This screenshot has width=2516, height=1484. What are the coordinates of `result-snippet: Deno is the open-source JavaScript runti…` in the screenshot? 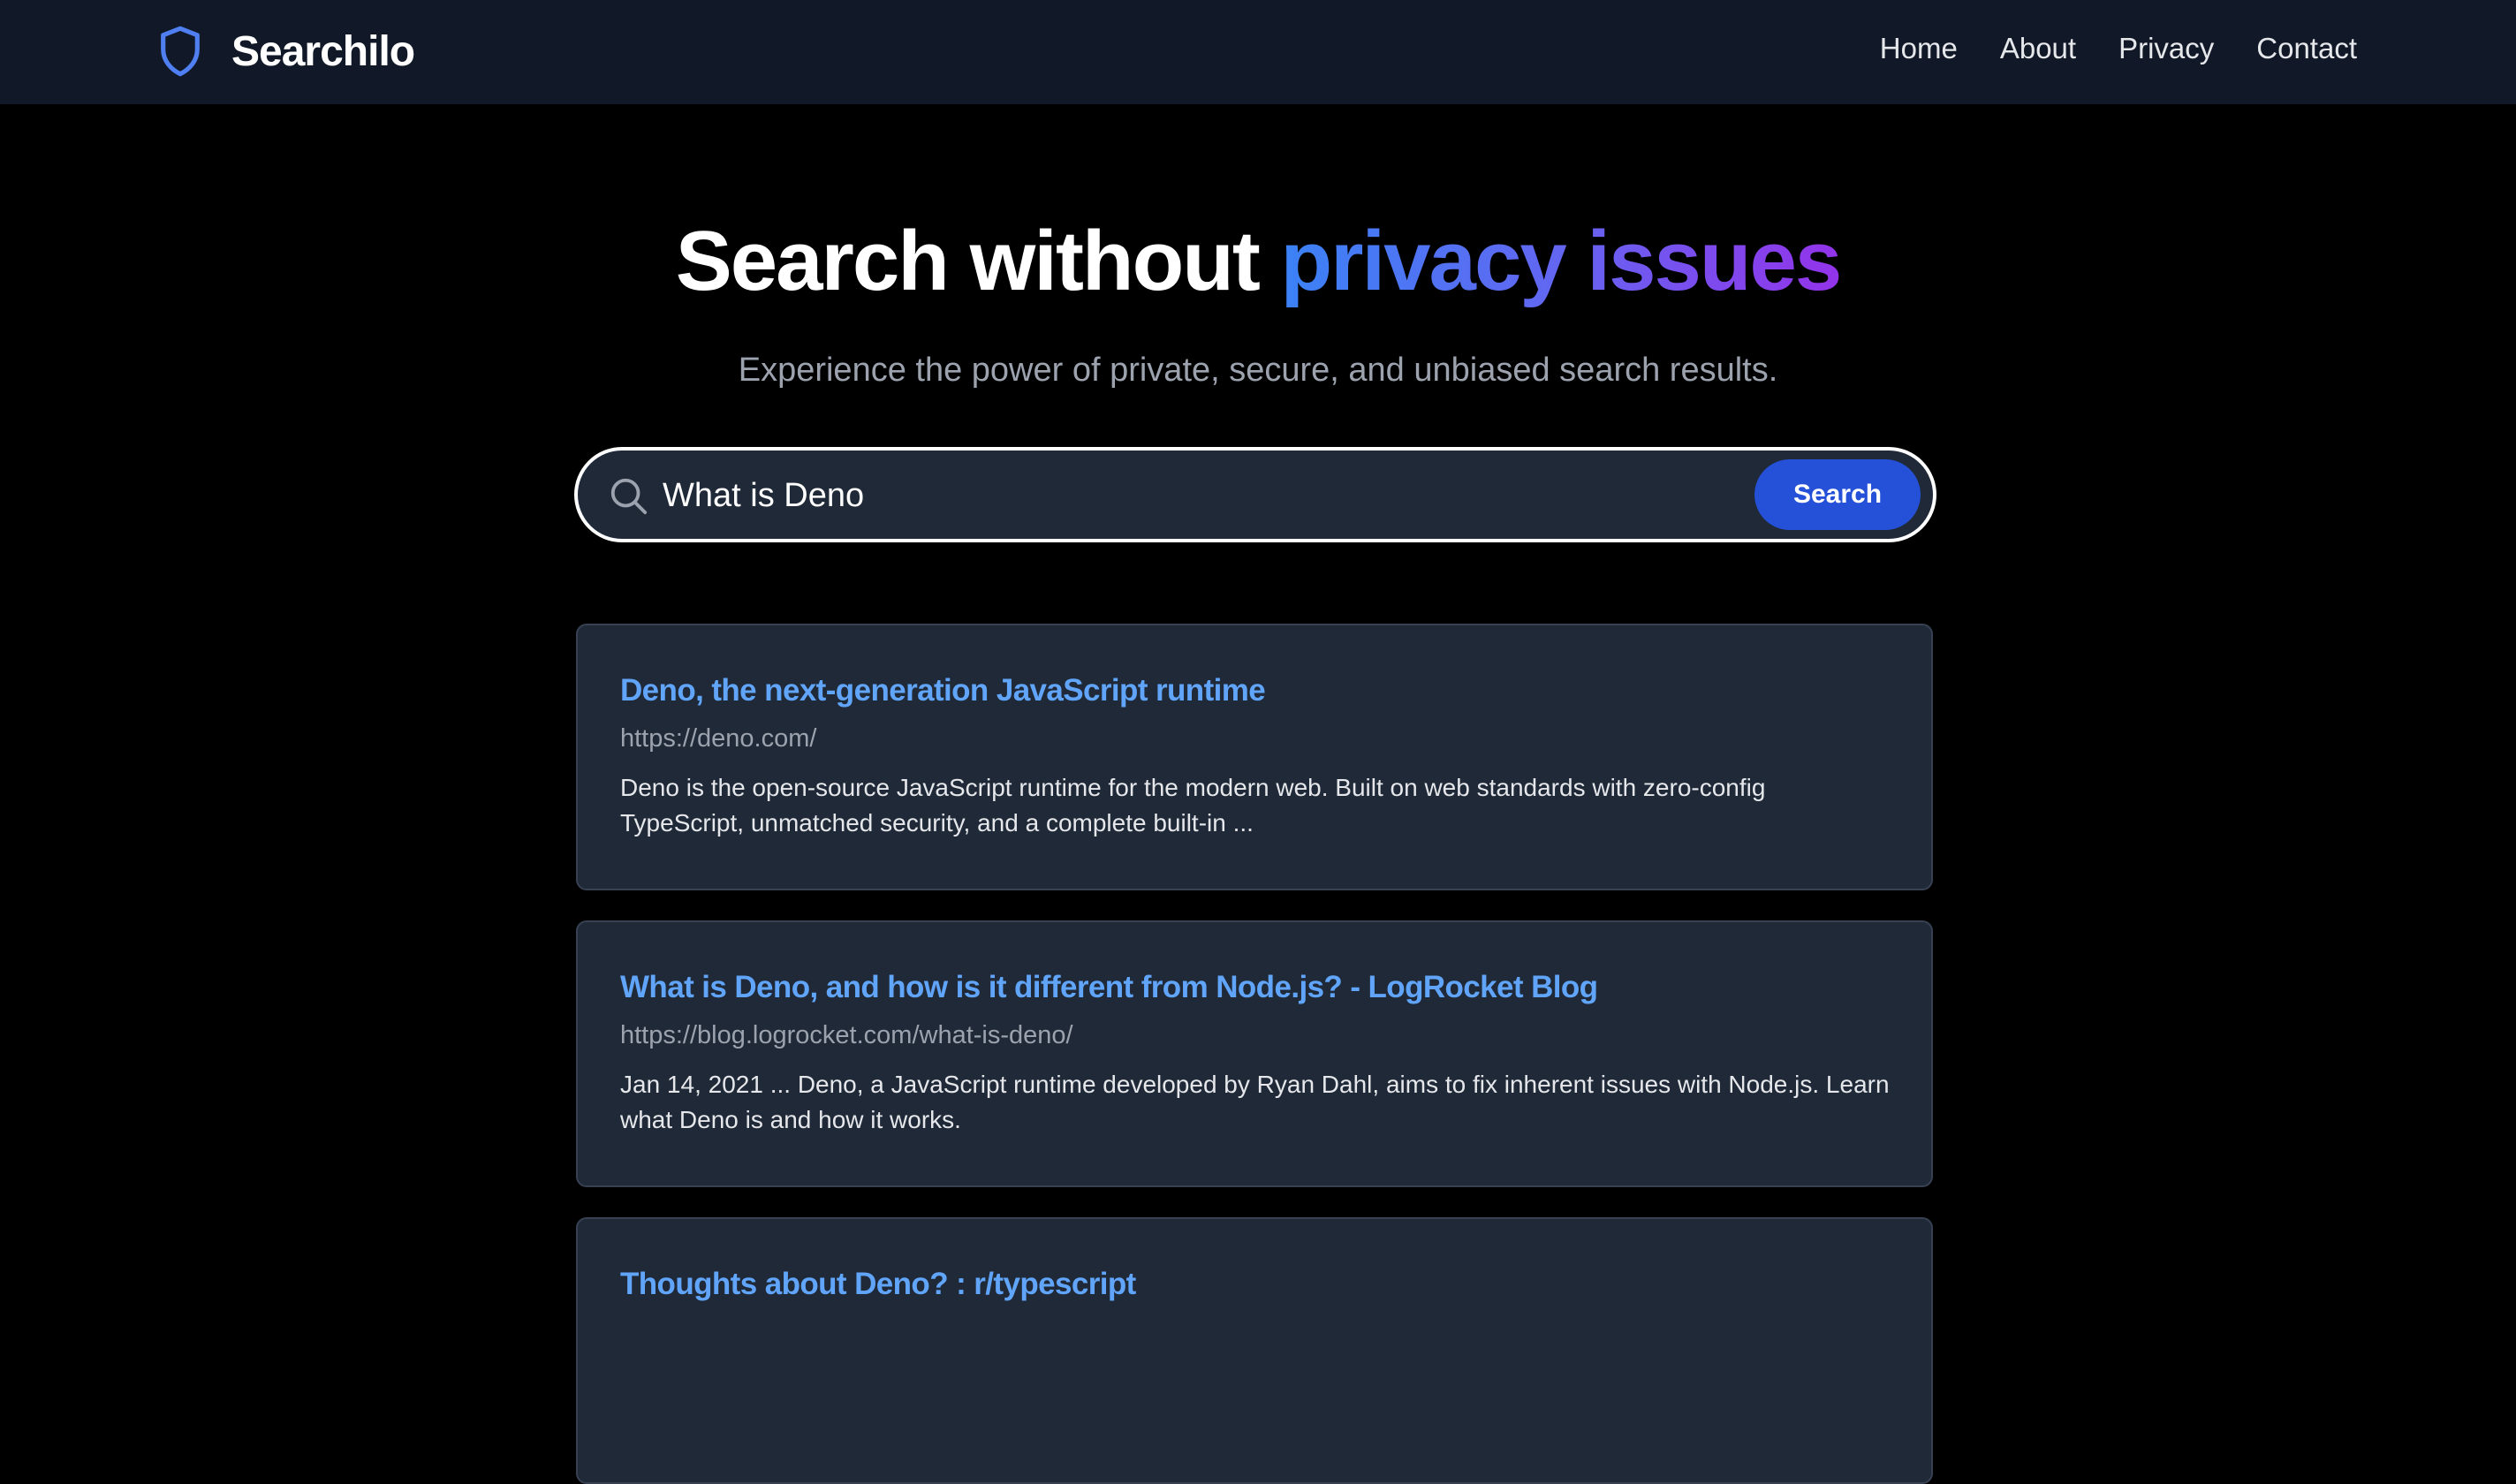 It's located at (1193, 805).